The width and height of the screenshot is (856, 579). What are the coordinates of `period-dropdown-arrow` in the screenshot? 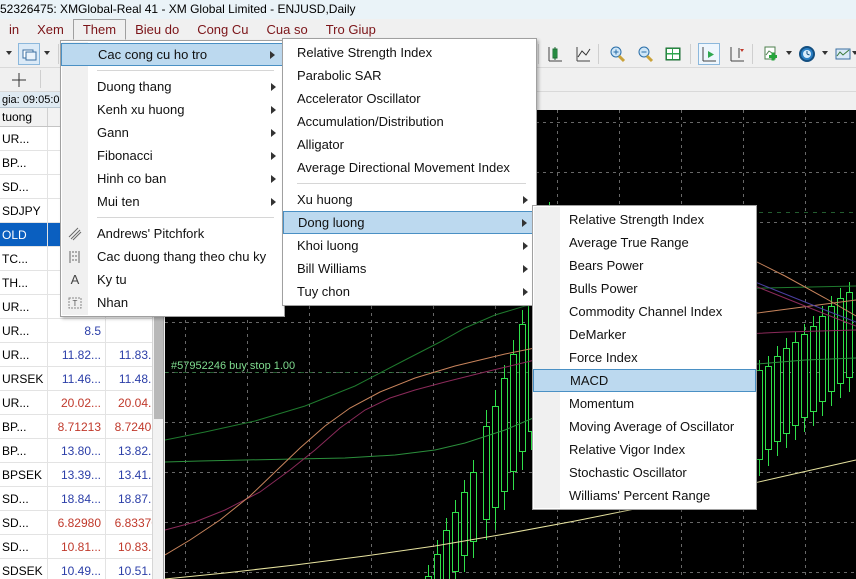 It's located at (825, 53).